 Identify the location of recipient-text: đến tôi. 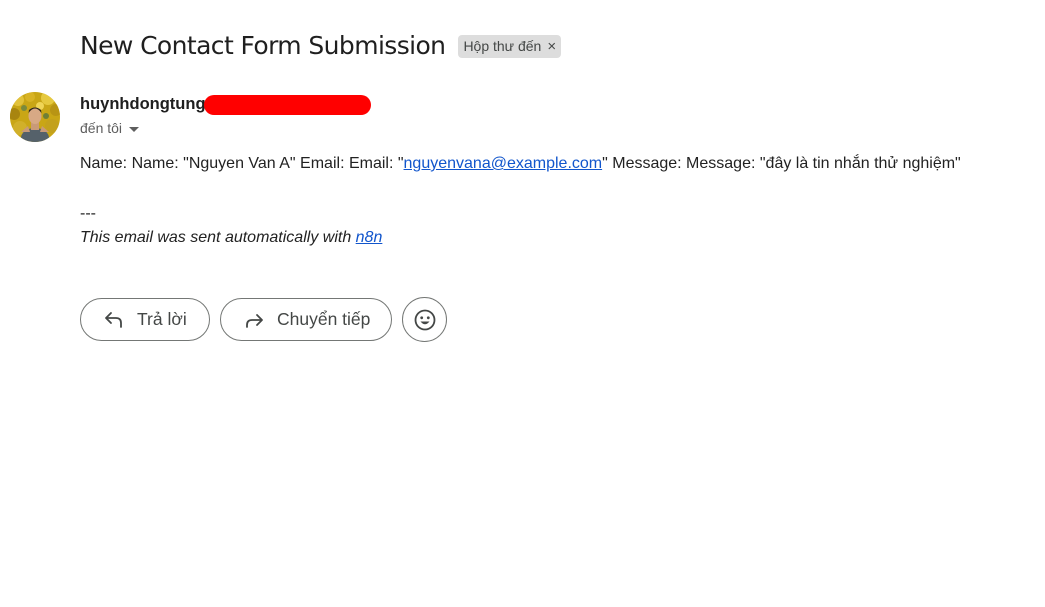
(101, 128).